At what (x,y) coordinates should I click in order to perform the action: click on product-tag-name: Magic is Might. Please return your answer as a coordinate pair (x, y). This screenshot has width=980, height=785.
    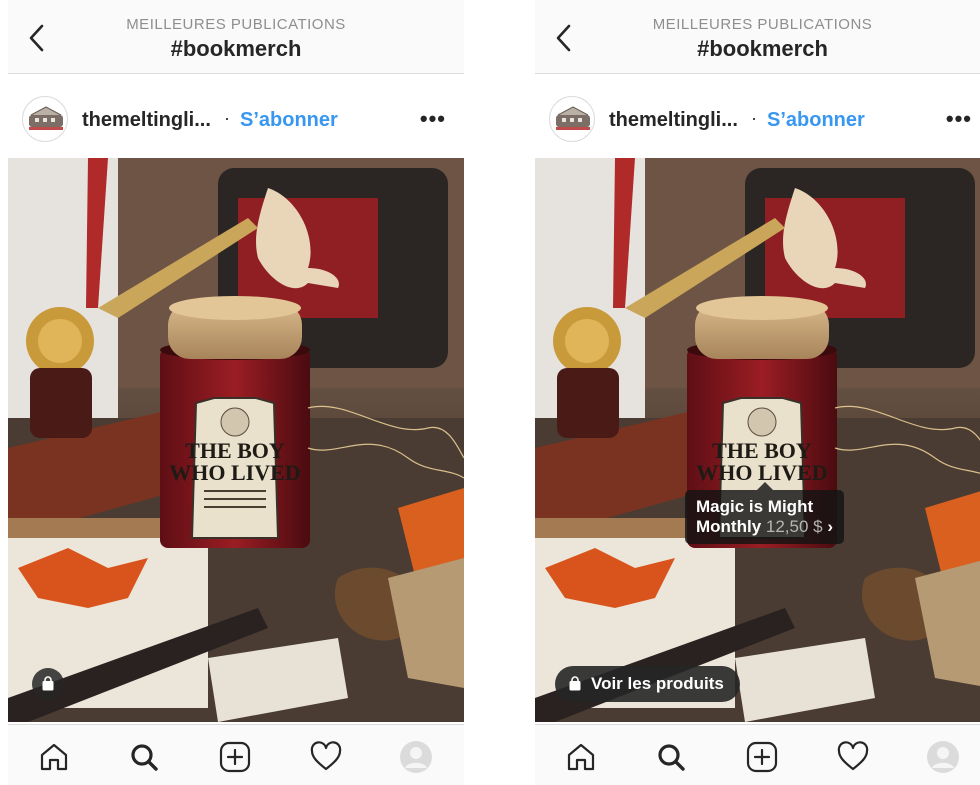
    Looking at the image, I should click on (755, 506).